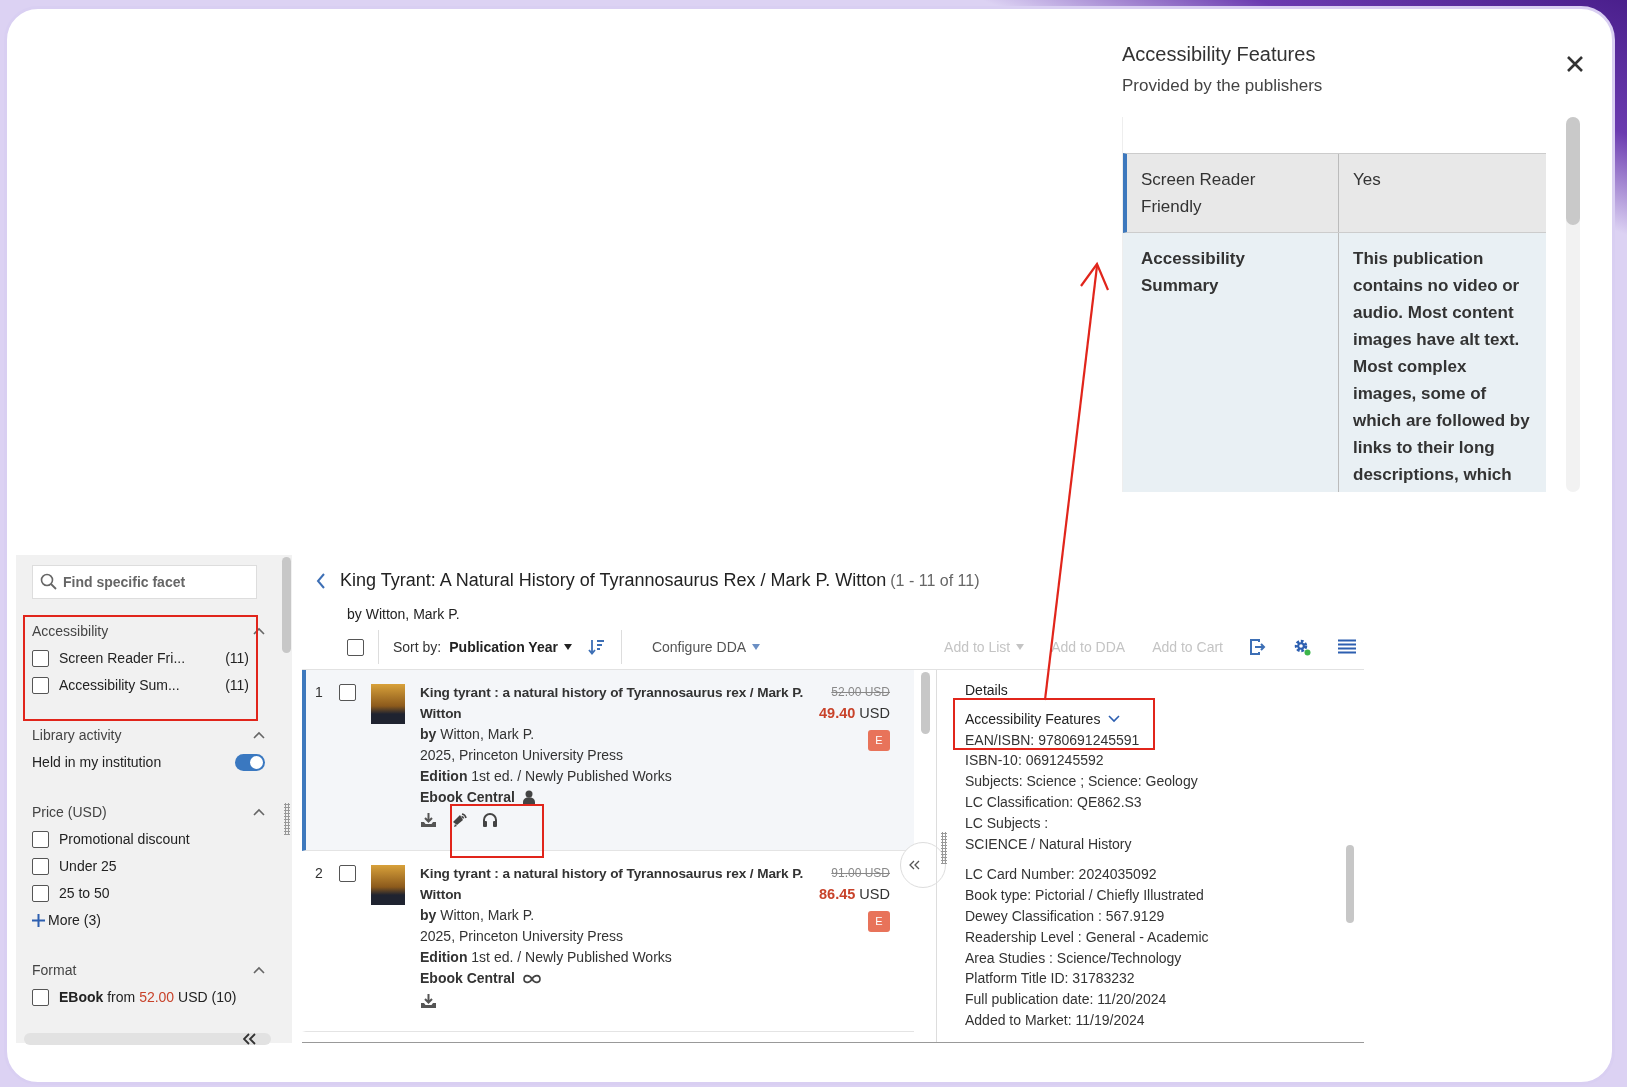 Image resolution: width=1627 pixels, height=1087 pixels. I want to click on detail-line: Book type: Pictorial / Chiefly Illustrated, so click(1085, 896).